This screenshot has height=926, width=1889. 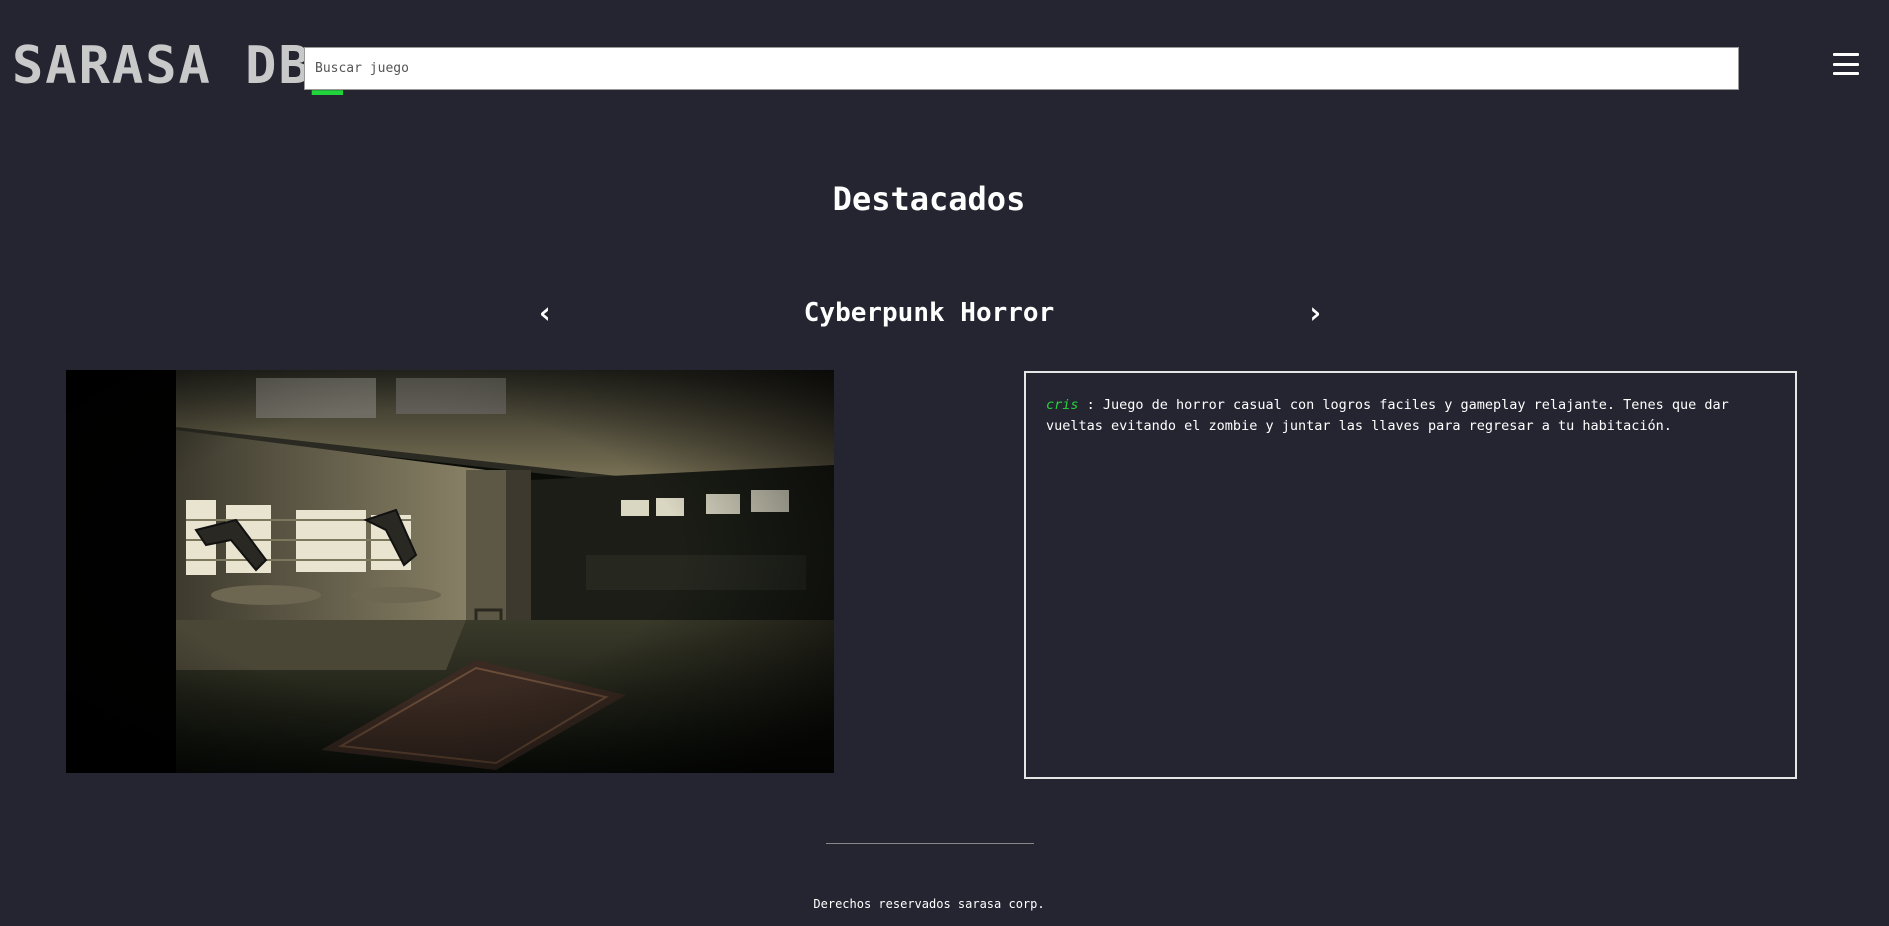 What do you see at coordinates (929, 199) in the screenshot?
I see `section-title: Destacados` at bounding box center [929, 199].